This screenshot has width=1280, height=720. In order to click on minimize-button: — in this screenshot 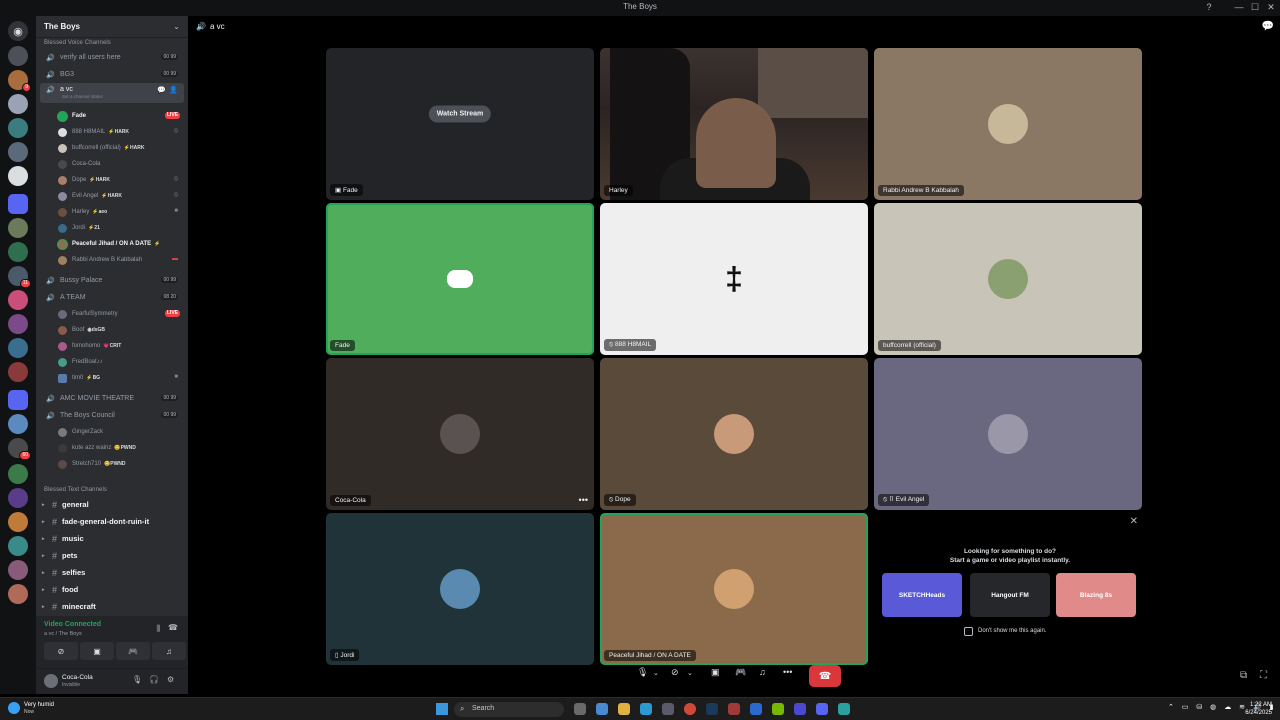, I will do `click(1239, 7)`.